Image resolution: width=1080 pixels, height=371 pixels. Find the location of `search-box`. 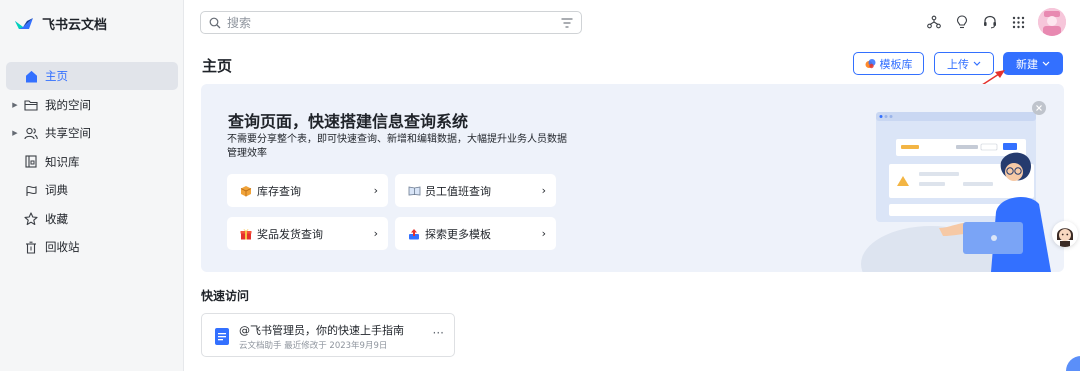

search-box is located at coordinates (391, 22).